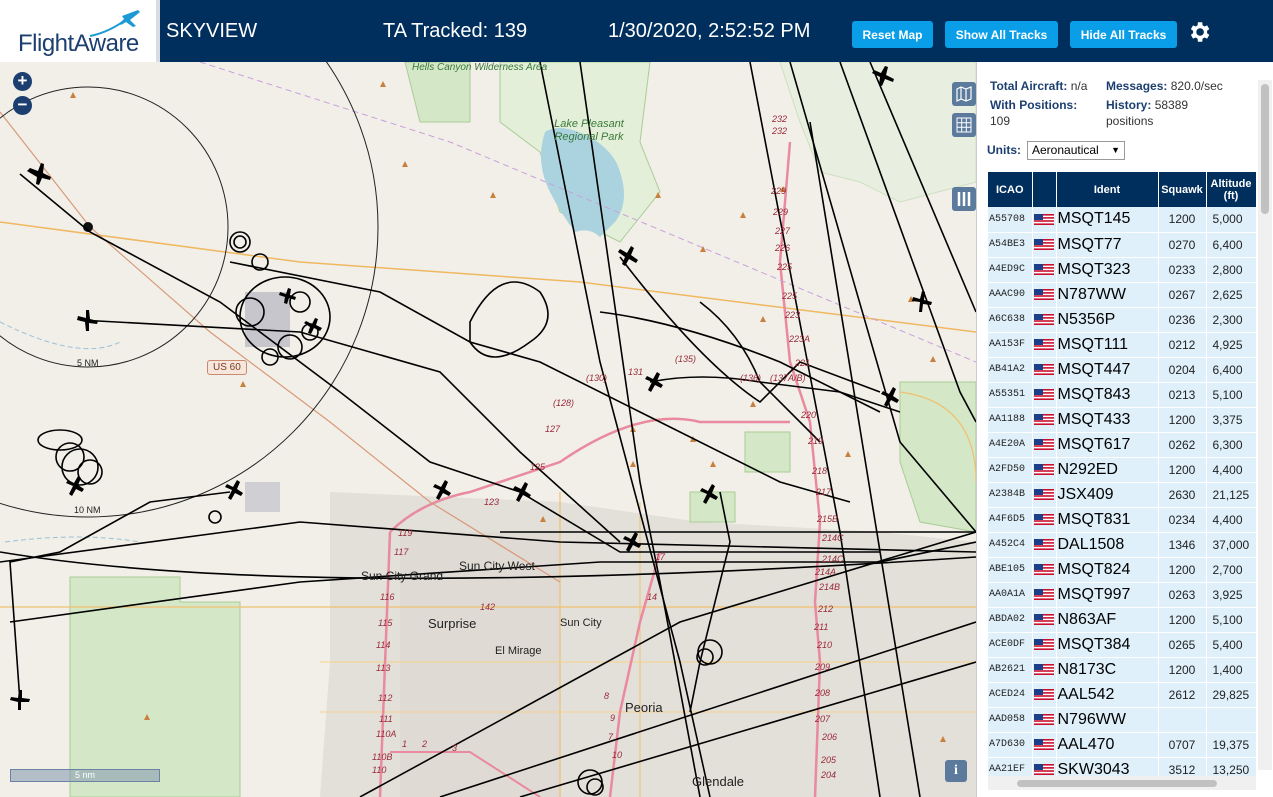  Describe the element at coordinates (825, 645) in the screenshot. I see `road-number-label: 210` at that location.